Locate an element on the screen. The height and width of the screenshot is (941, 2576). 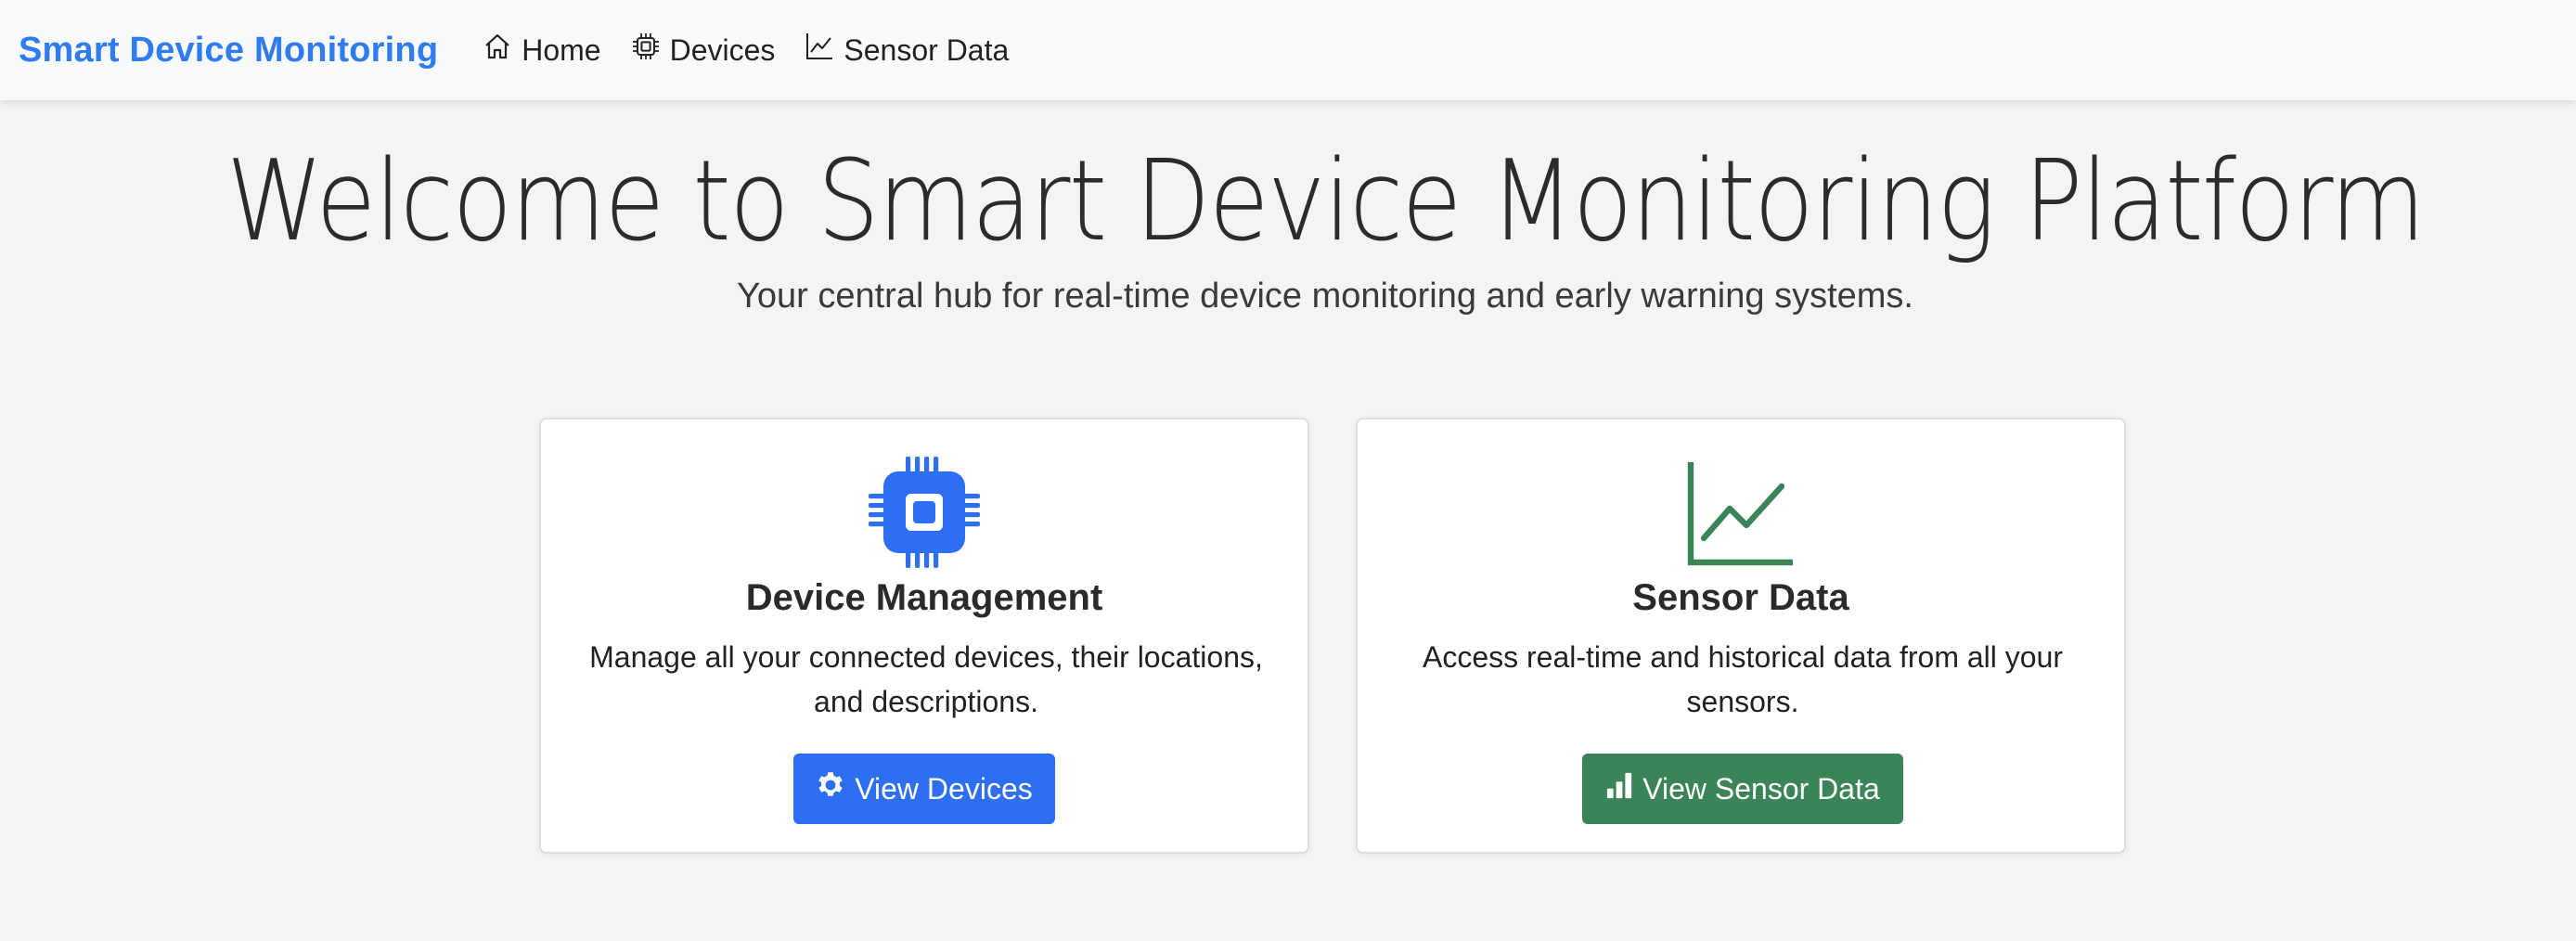
view-devices-button: View Devices is located at coordinates (924, 789).